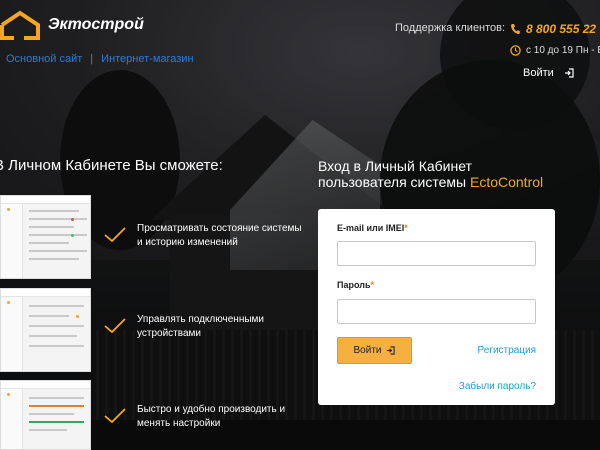  What do you see at coordinates (563, 50) in the screenshot?
I see `support-hours: с 10 до 19 Пн - Вс` at bounding box center [563, 50].